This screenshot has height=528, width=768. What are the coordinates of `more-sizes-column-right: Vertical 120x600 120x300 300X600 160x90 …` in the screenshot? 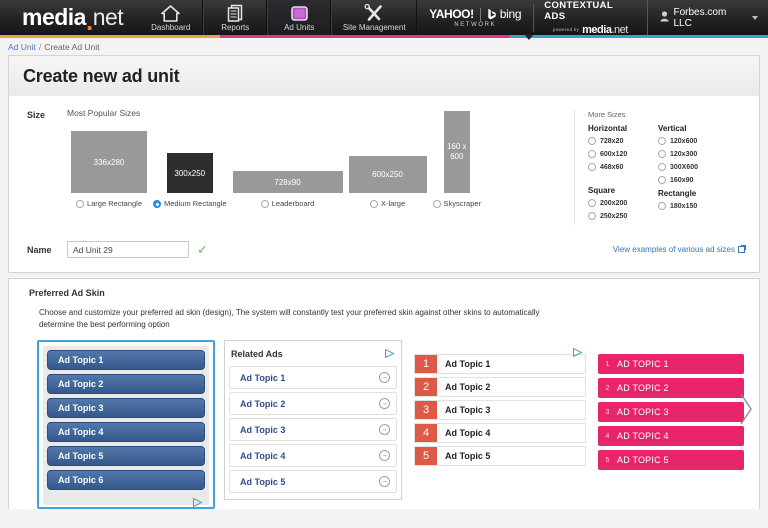 It's located at (693, 174).